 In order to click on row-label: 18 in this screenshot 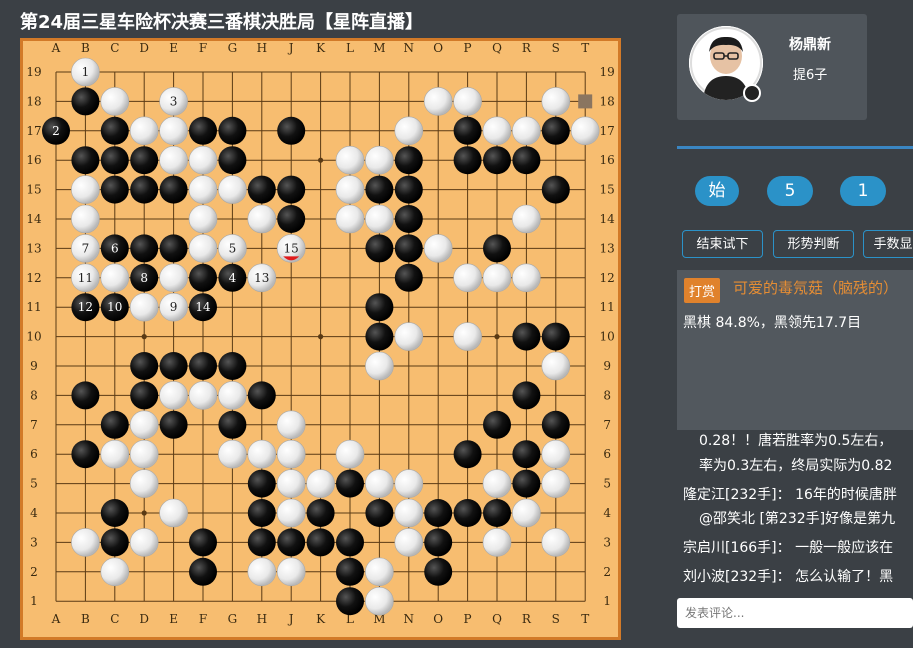, I will do `click(33, 101)`.